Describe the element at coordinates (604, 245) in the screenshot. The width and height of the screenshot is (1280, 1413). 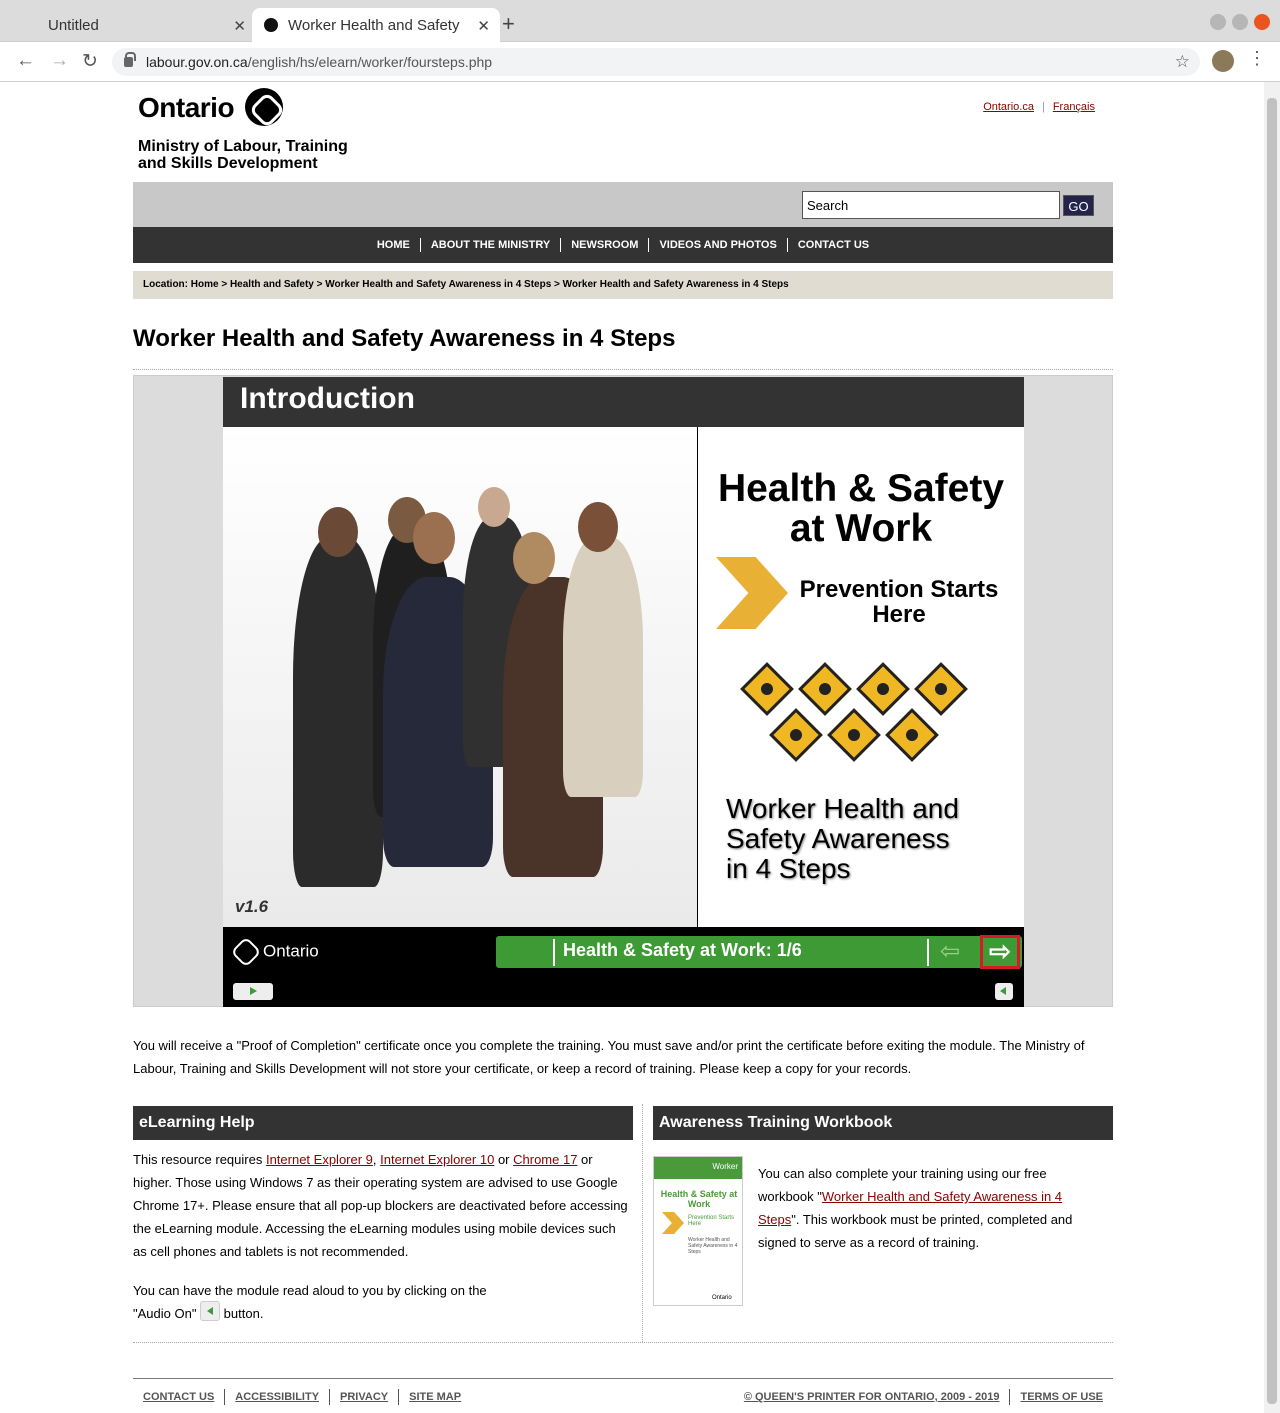
I see `nav-newsroom: NEWSROOM` at that location.